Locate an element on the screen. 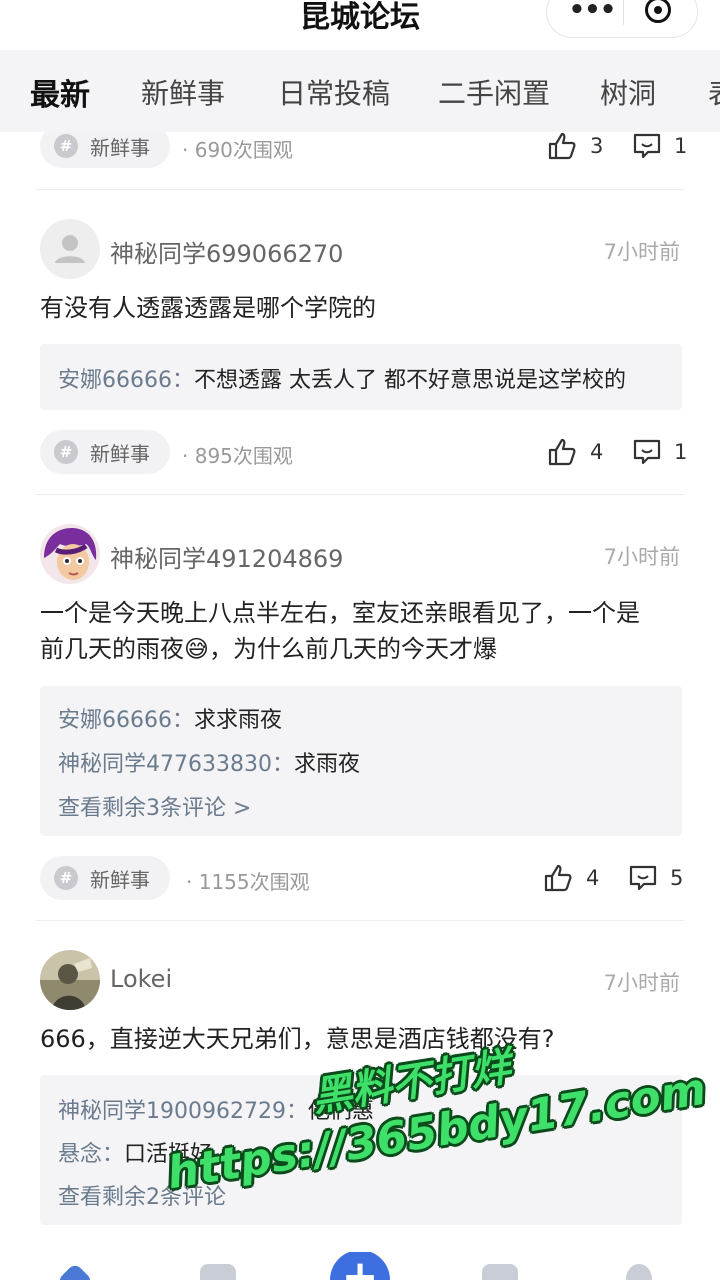 The image size is (720, 1280). more-menu-icon: ••• is located at coordinates (592, 18).